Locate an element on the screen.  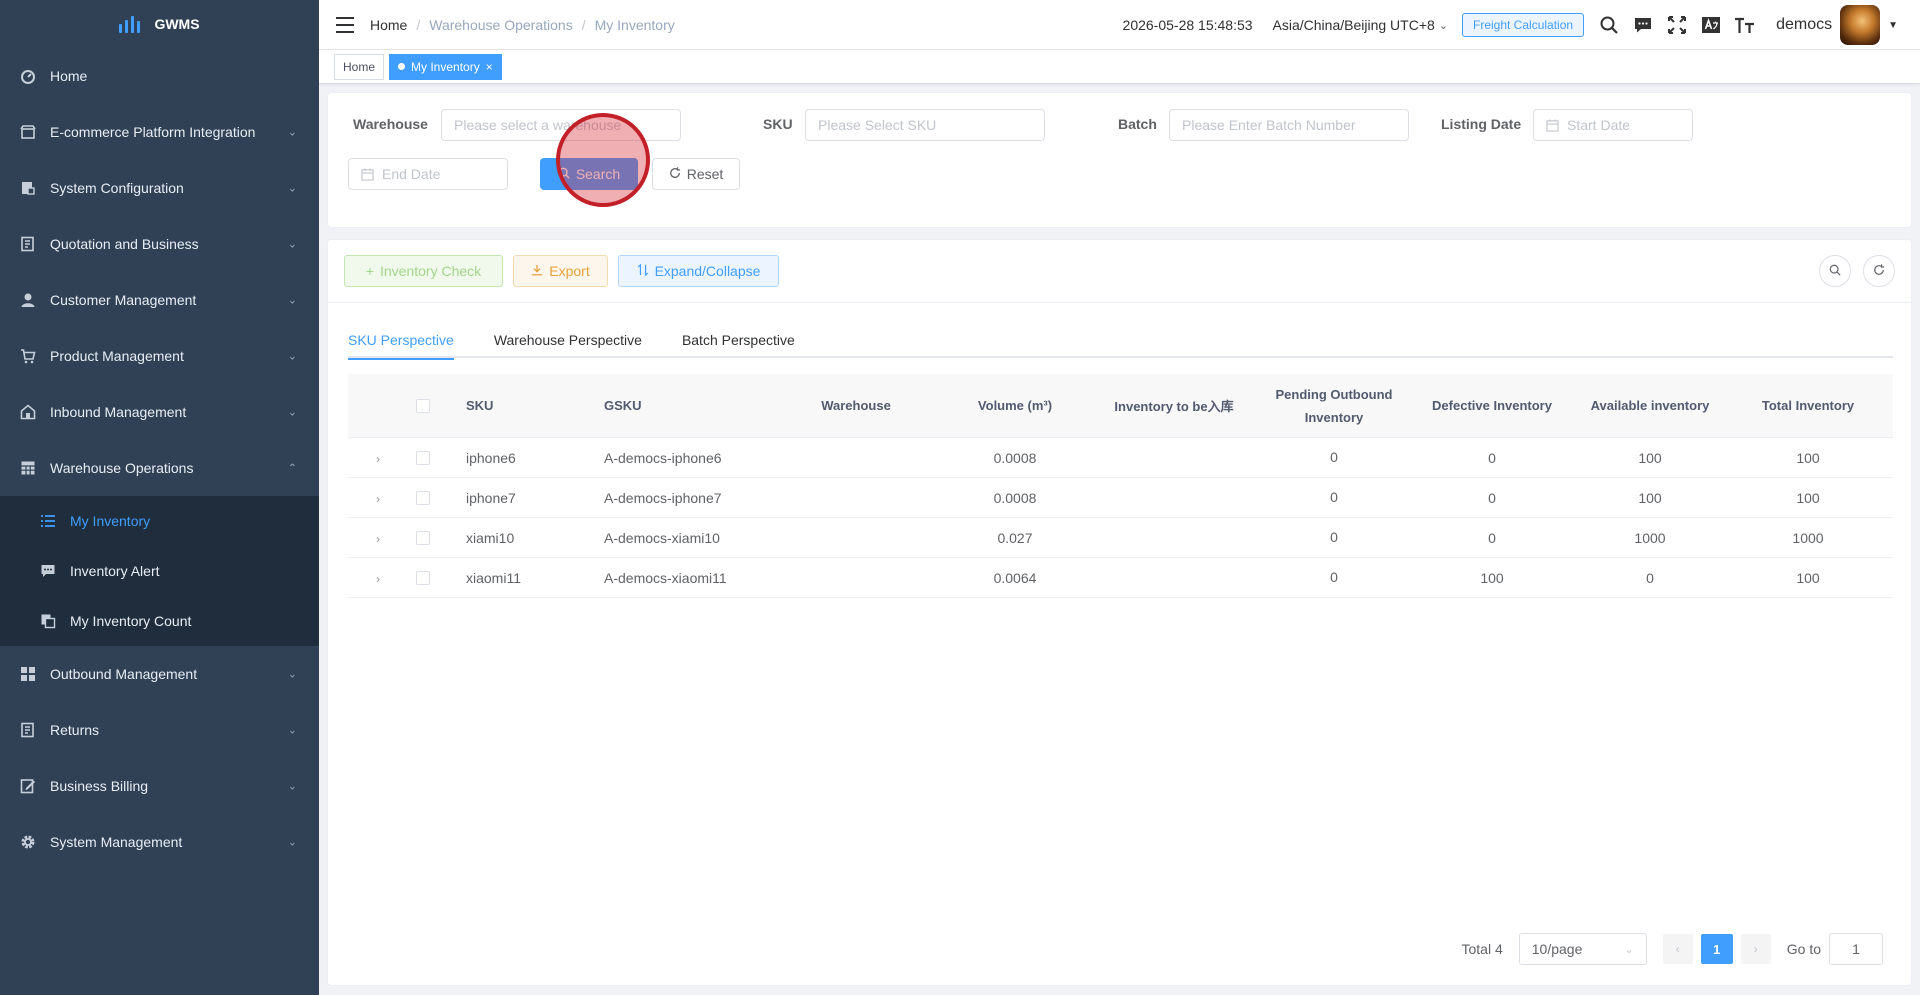
toggle-search-button is located at coordinates (1835, 271).